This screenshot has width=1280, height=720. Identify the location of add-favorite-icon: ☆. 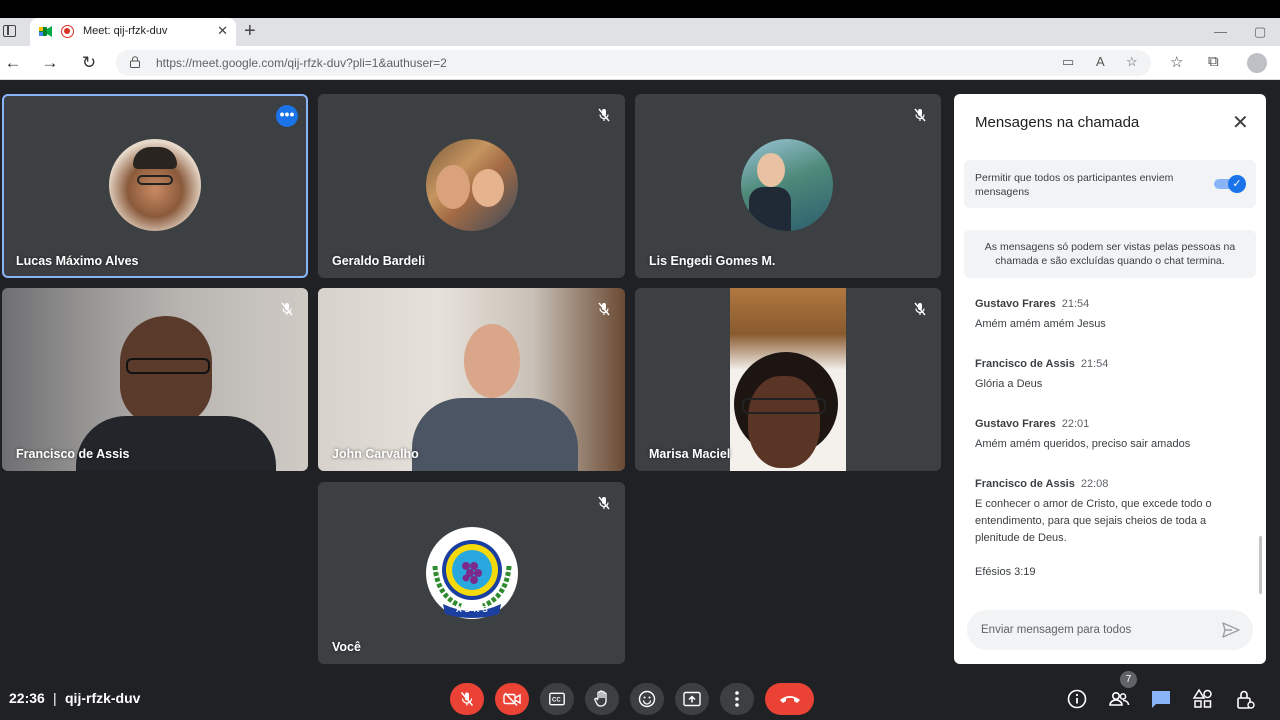
(1132, 62).